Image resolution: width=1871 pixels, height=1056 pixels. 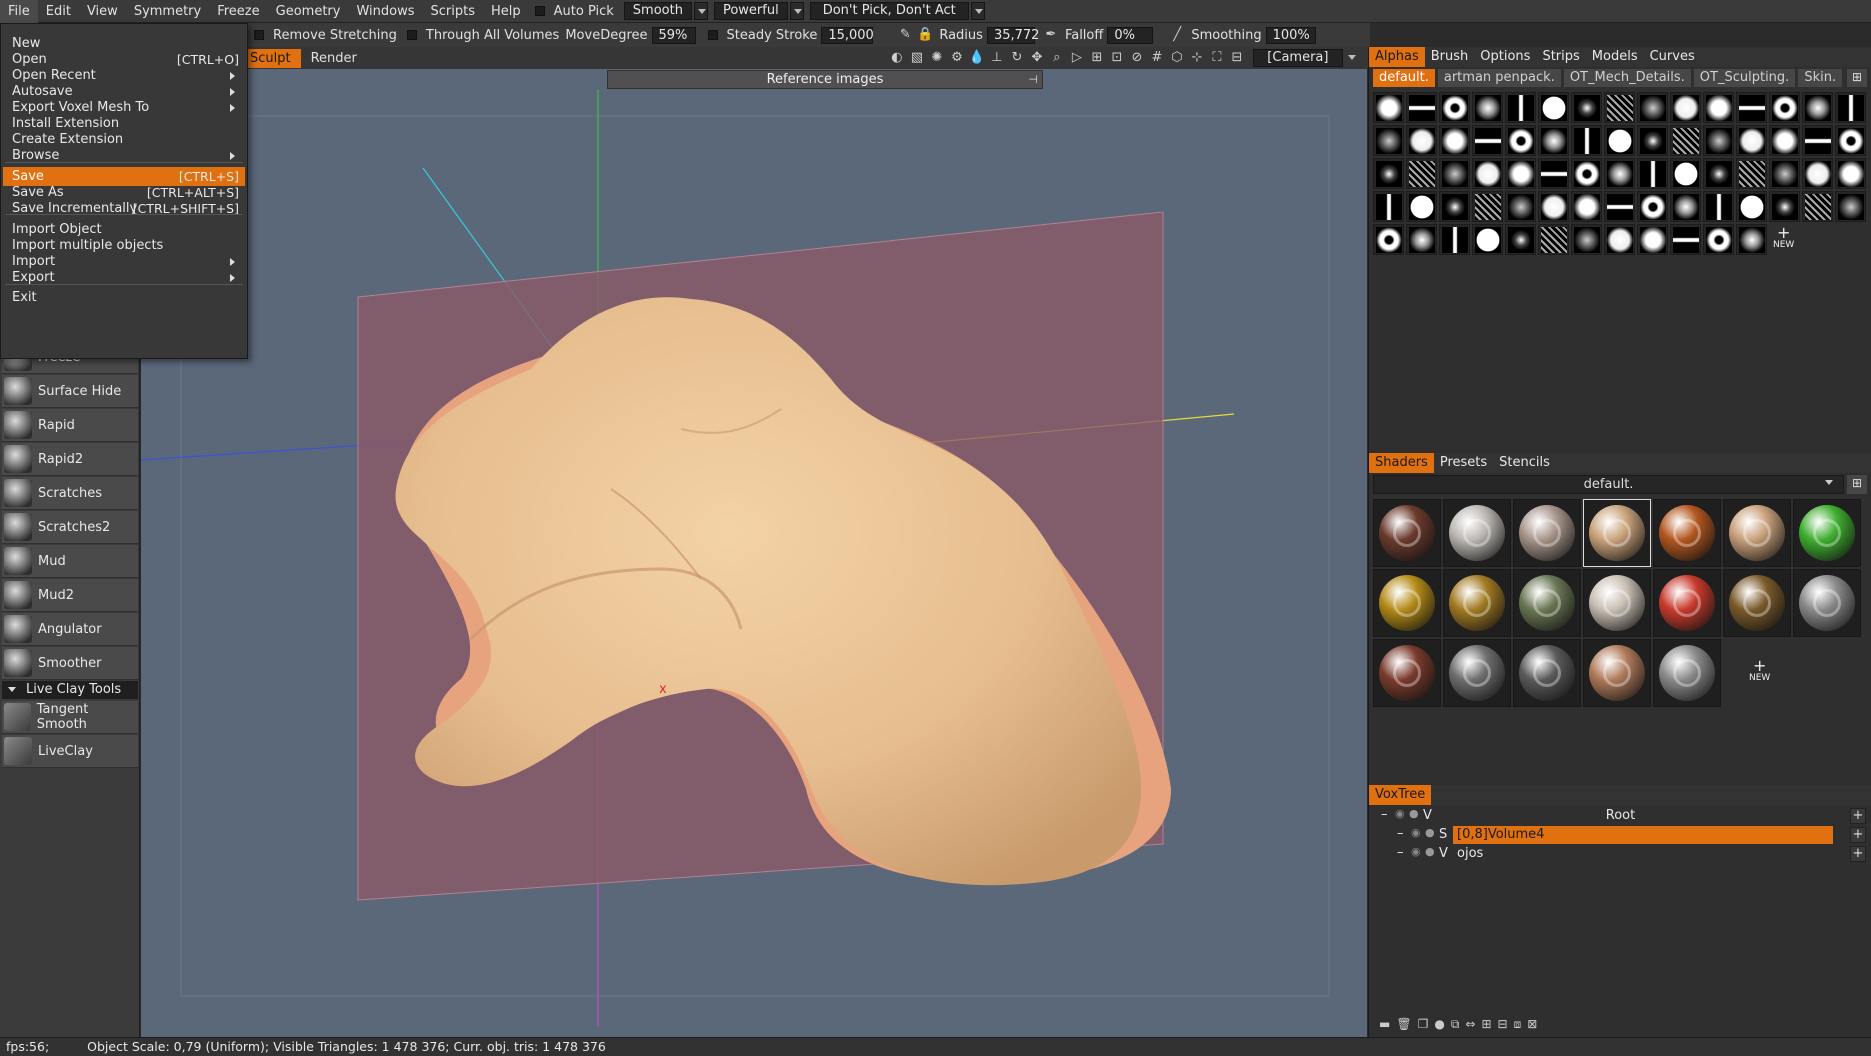 I want to click on smoothing-field: 100%, so click(x=1290, y=35).